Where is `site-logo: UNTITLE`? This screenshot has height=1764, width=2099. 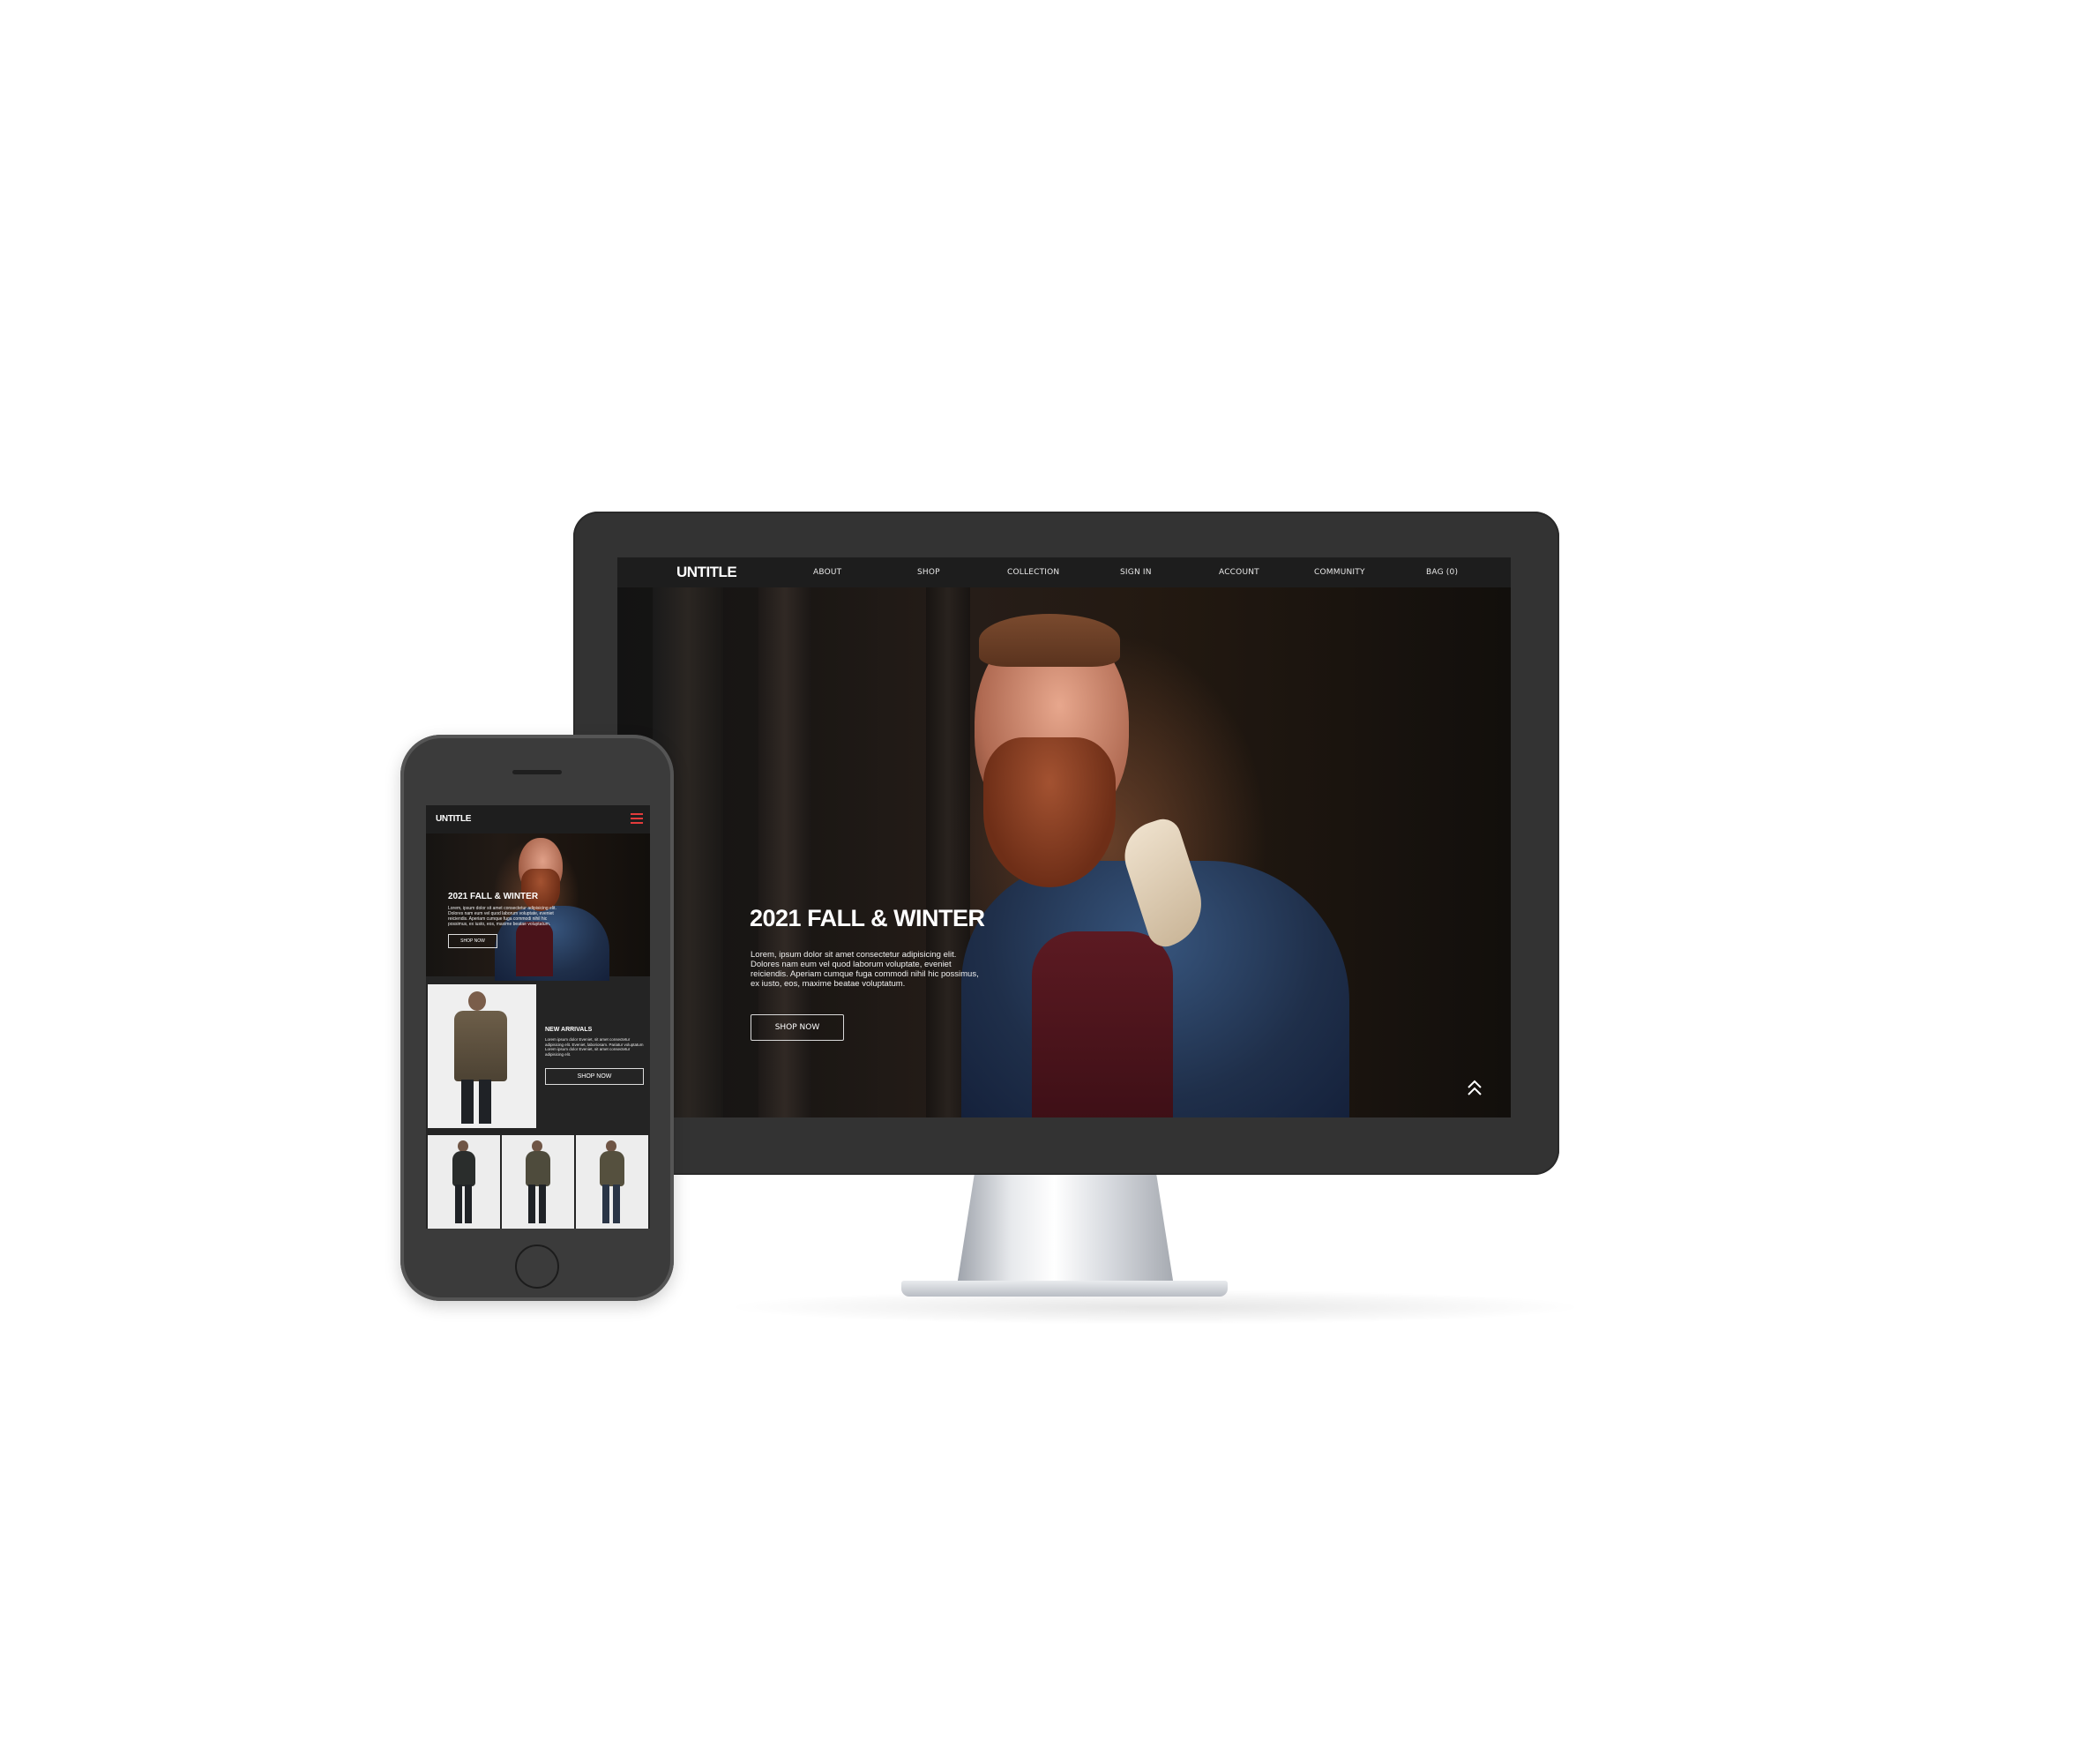
site-logo: UNTITLE is located at coordinates (707, 572).